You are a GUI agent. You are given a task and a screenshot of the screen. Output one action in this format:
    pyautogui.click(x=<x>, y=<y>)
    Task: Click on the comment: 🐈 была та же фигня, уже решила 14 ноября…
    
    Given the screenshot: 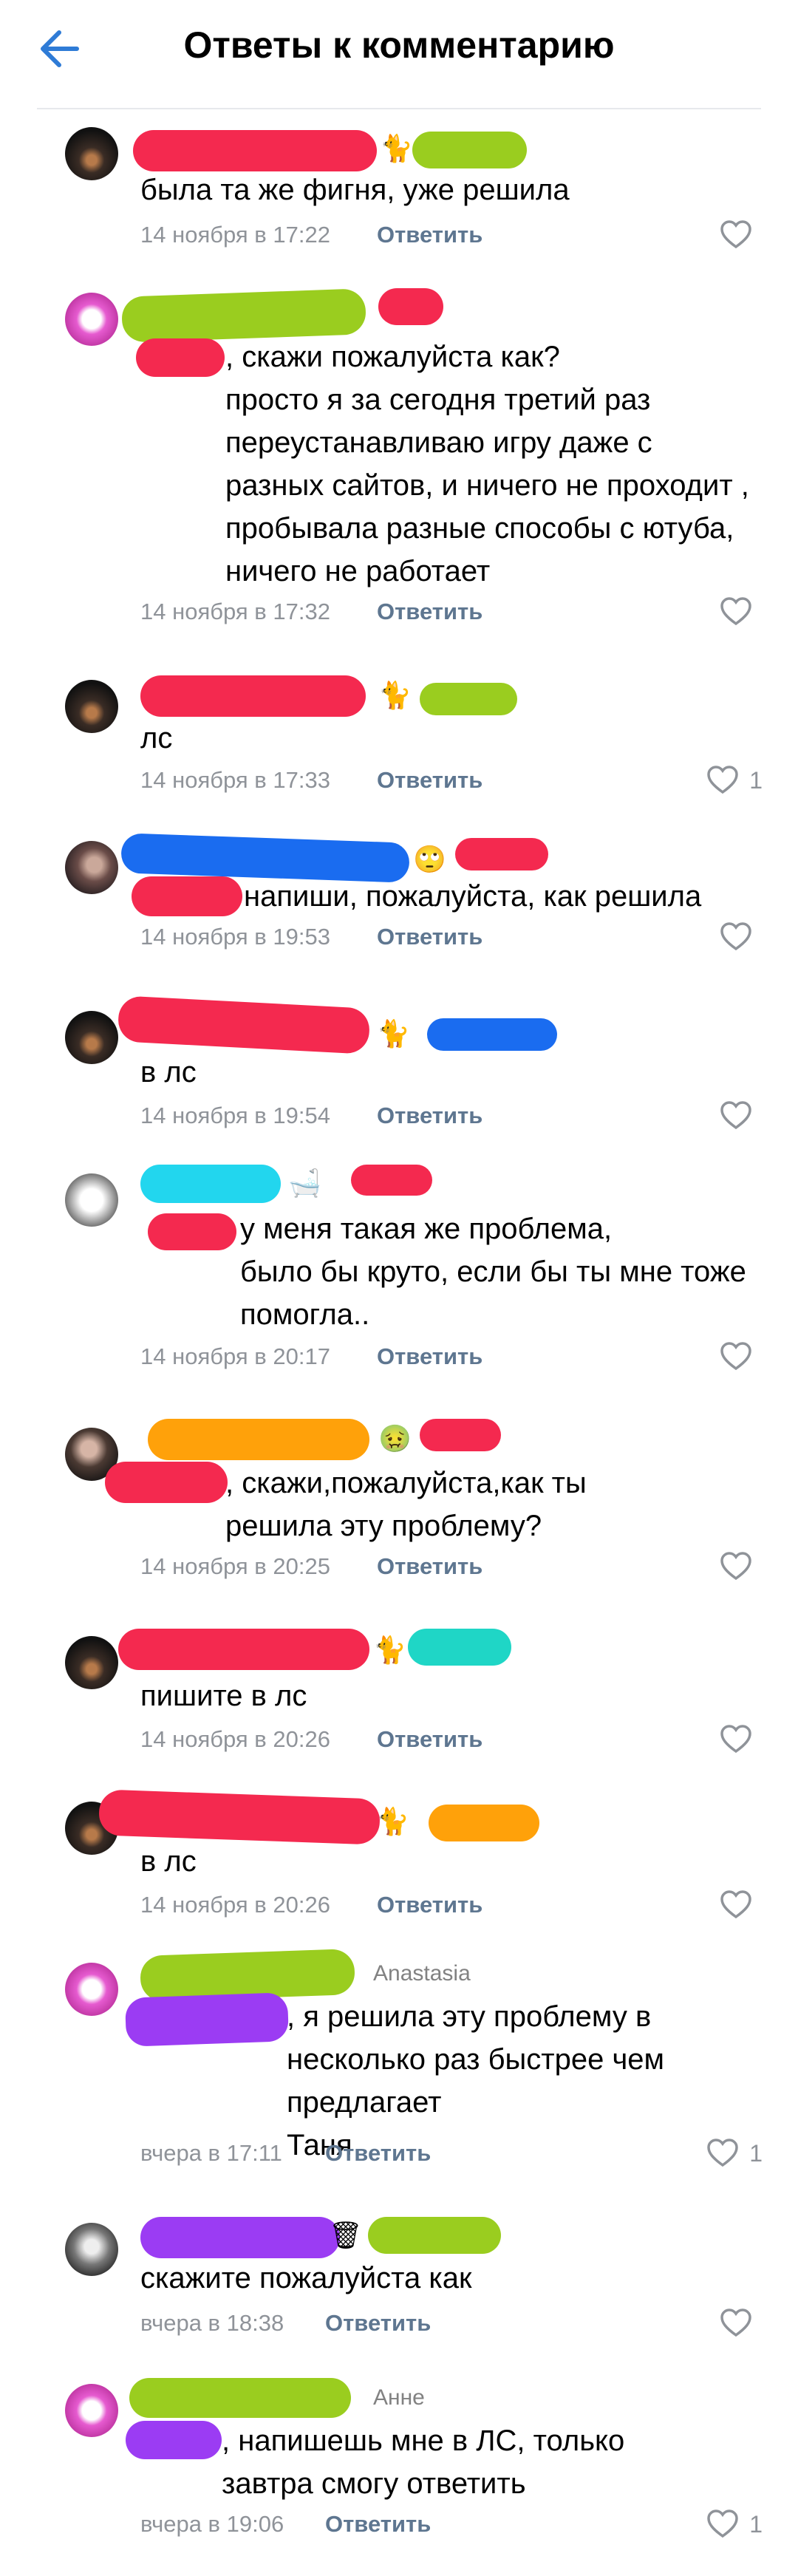 What is the action you would take?
    pyautogui.click(x=399, y=190)
    